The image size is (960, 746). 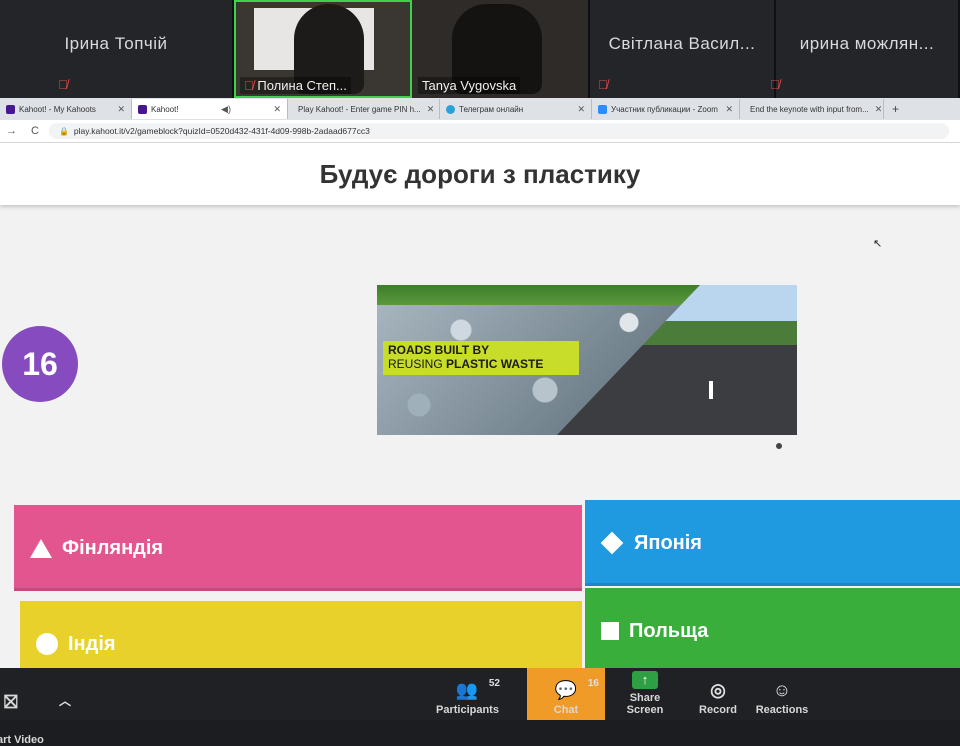 I want to click on record-button: ◎ Record, so click(x=718, y=698).